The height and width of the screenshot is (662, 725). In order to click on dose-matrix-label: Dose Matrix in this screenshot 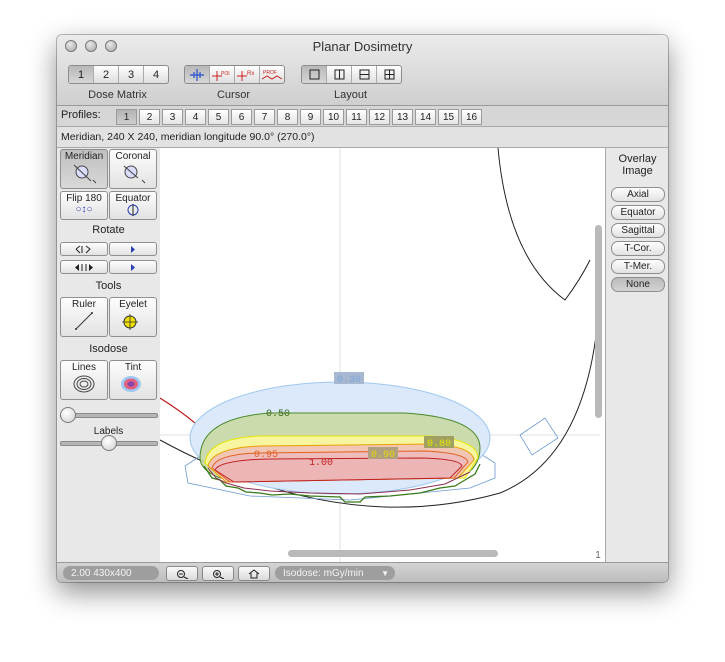, I will do `click(117, 95)`.